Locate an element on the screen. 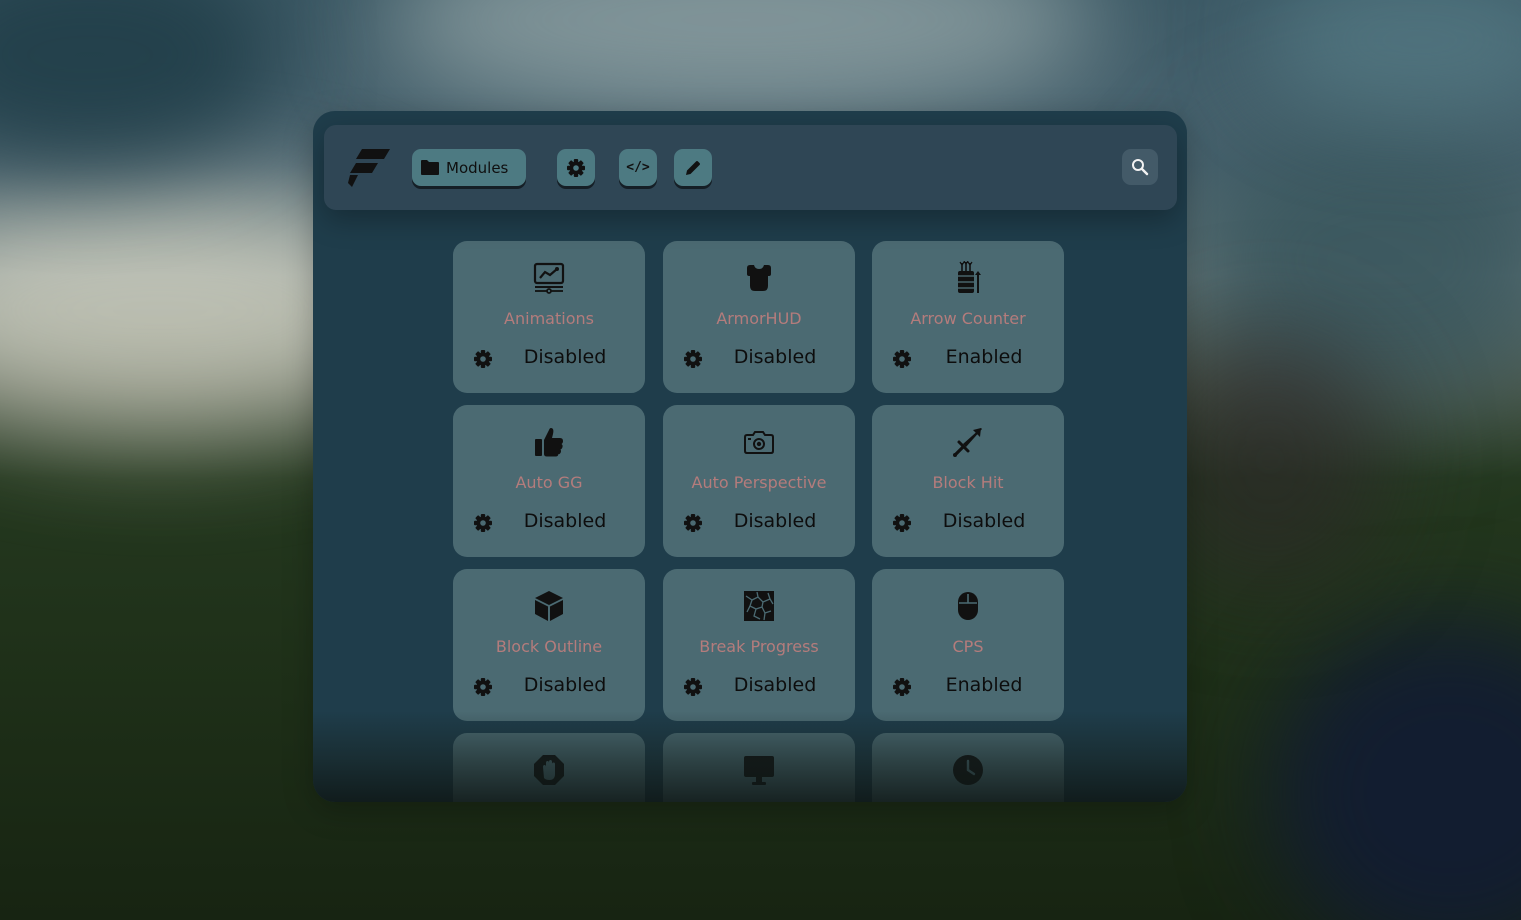 This screenshot has width=1521, height=920. quiver-icon is located at coordinates (969, 277).